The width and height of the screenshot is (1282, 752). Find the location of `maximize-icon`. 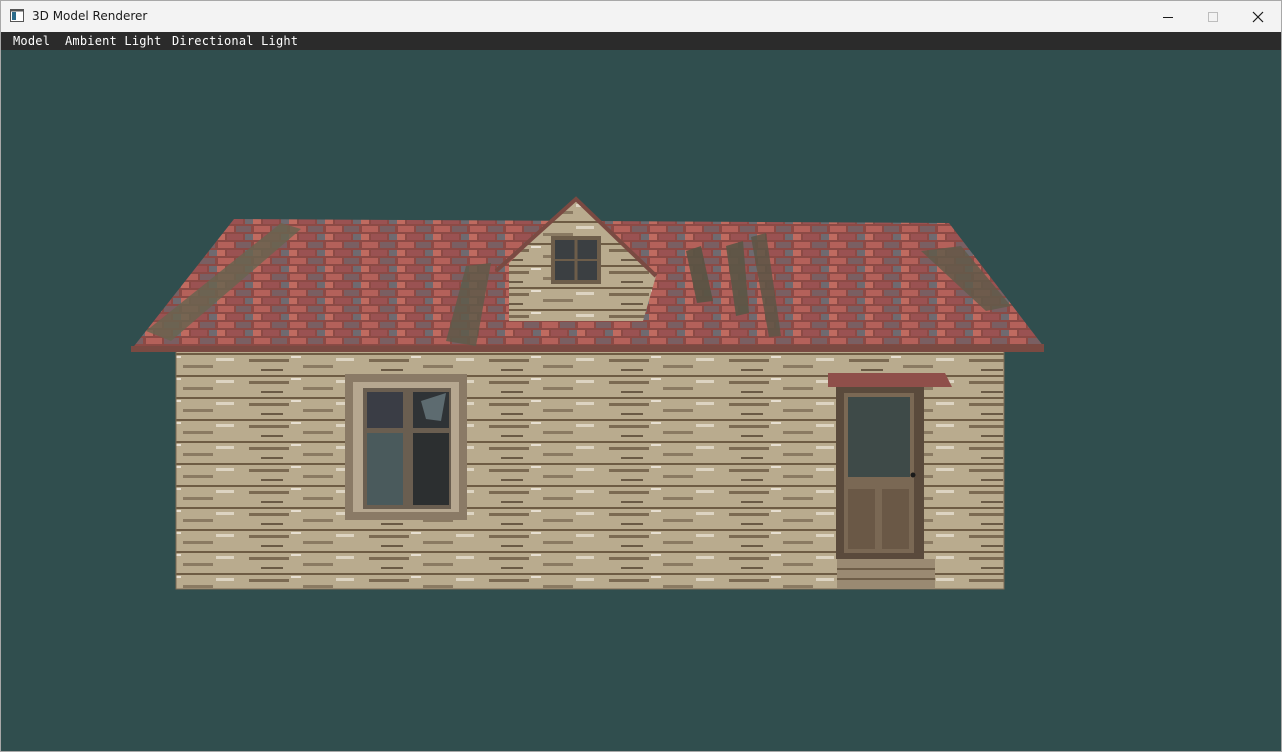

maximize-icon is located at coordinates (1213, 16).